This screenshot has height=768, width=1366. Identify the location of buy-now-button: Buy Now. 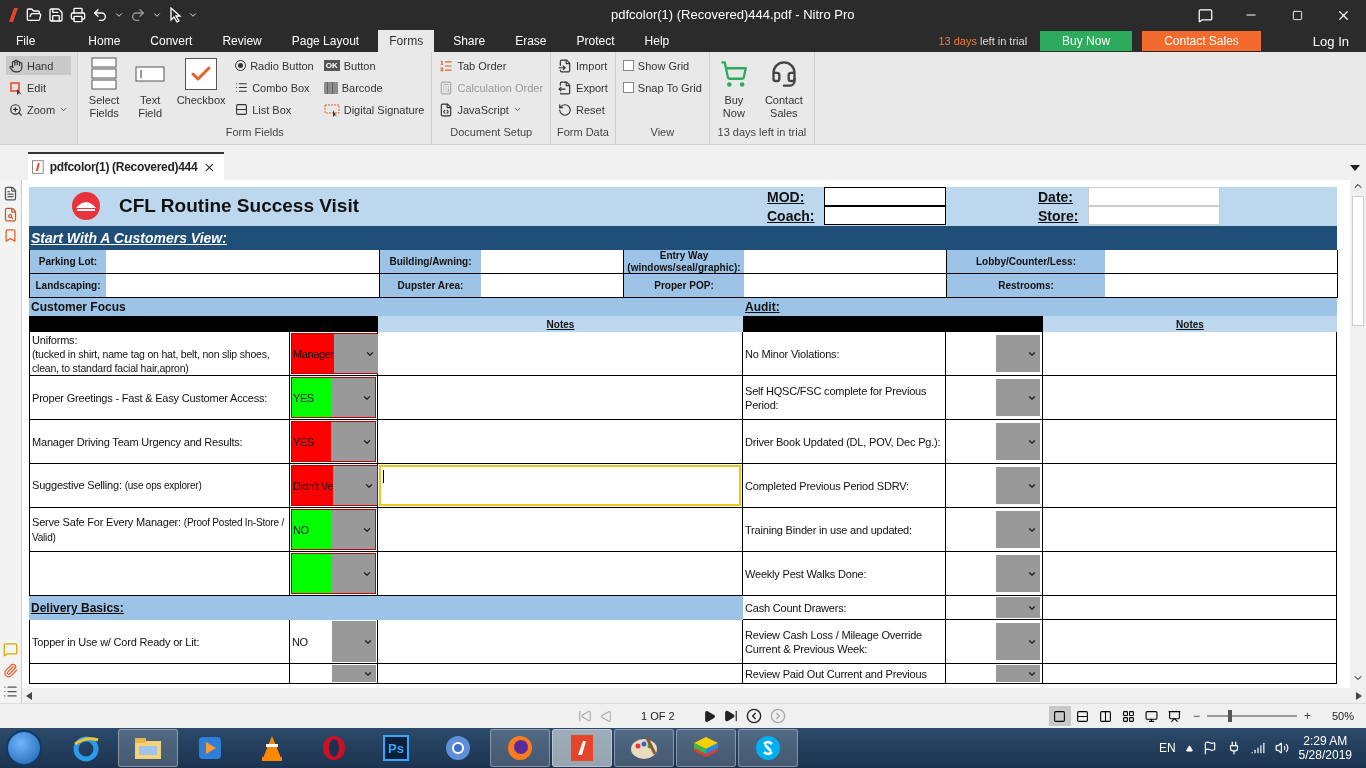
(733, 91).